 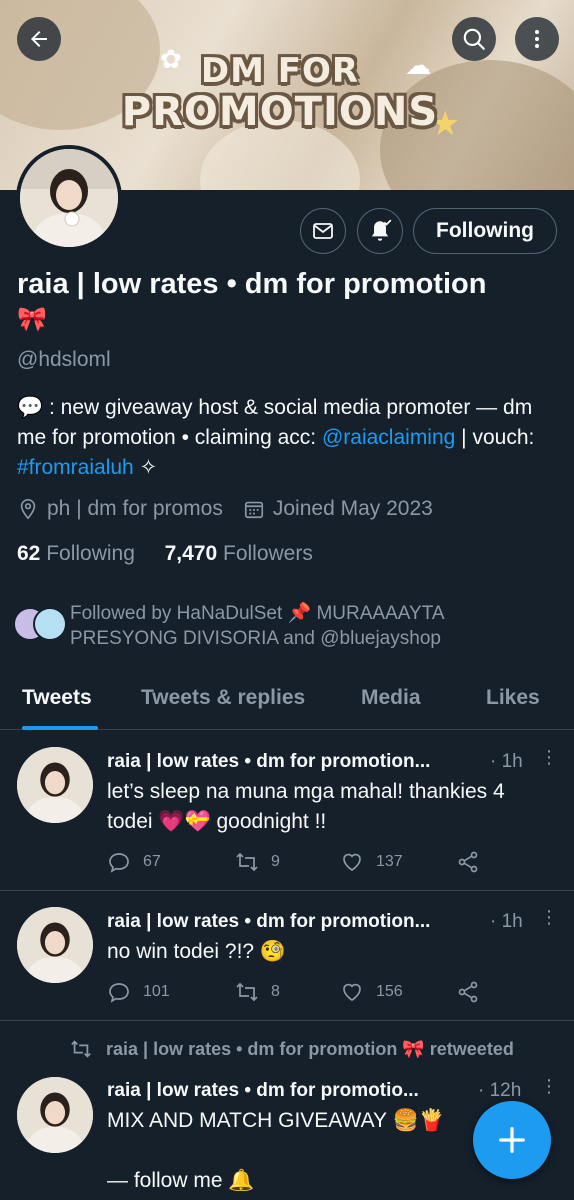 What do you see at coordinates (280, 93) in the screenshot?
I see `banner-title: DM FOR PROMOTIONS` at bounding box center [280, 93].